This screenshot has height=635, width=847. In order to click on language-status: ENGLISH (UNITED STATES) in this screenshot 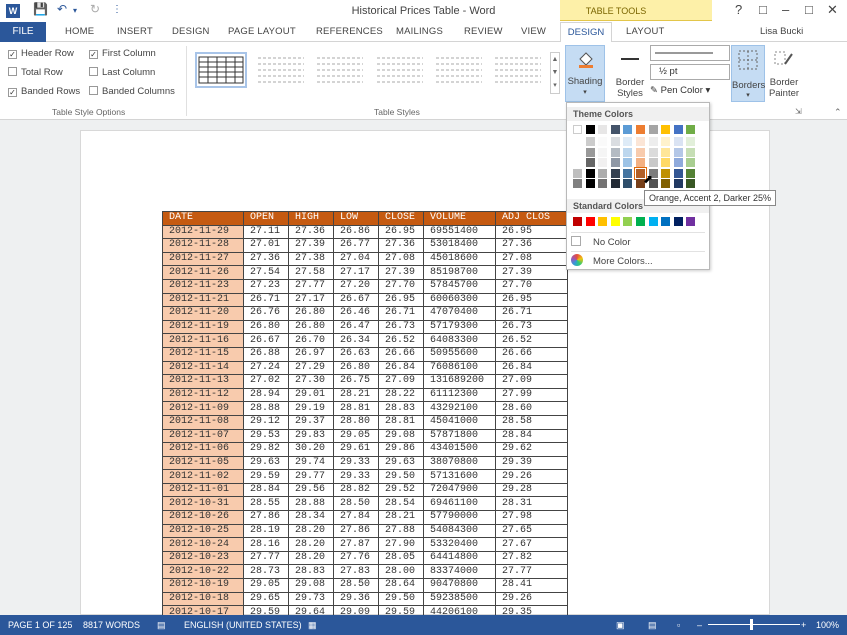, I will do `click(243, 625)`.